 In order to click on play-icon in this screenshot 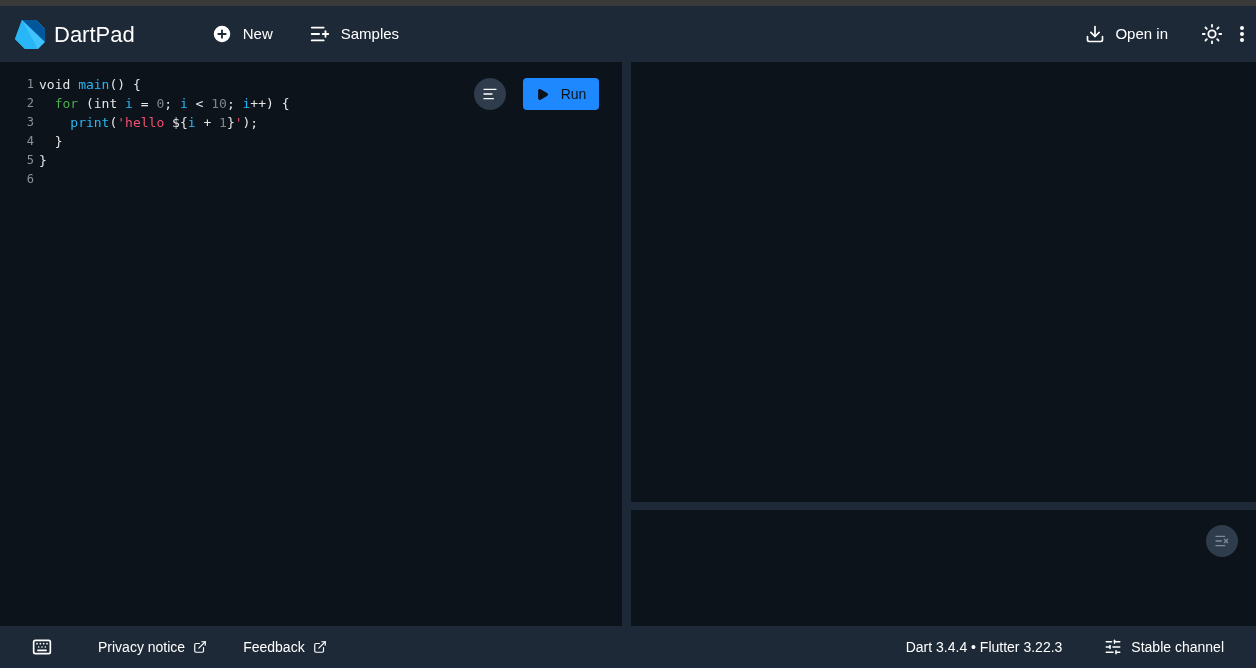, I will do `click(542, 94)`.